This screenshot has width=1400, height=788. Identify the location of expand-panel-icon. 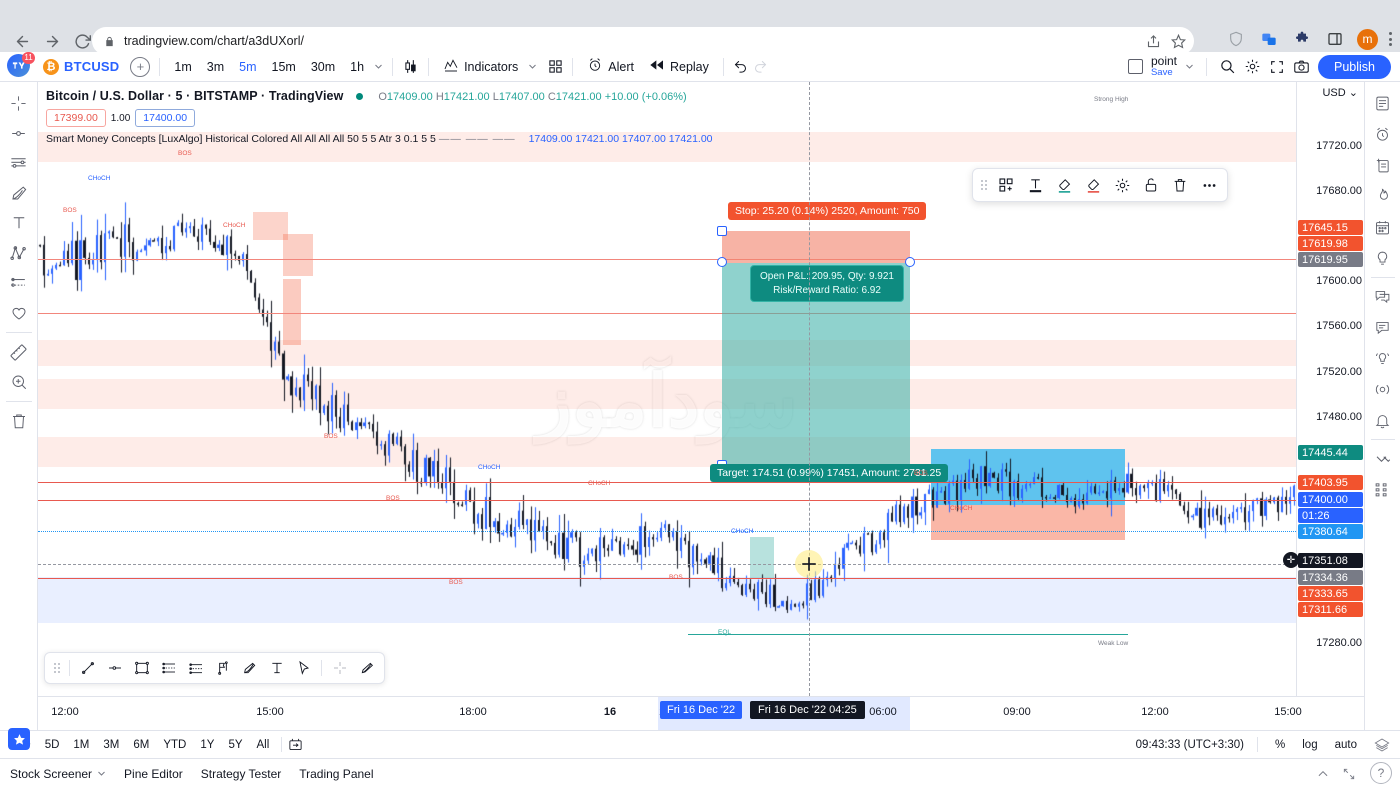
(1349, 774).